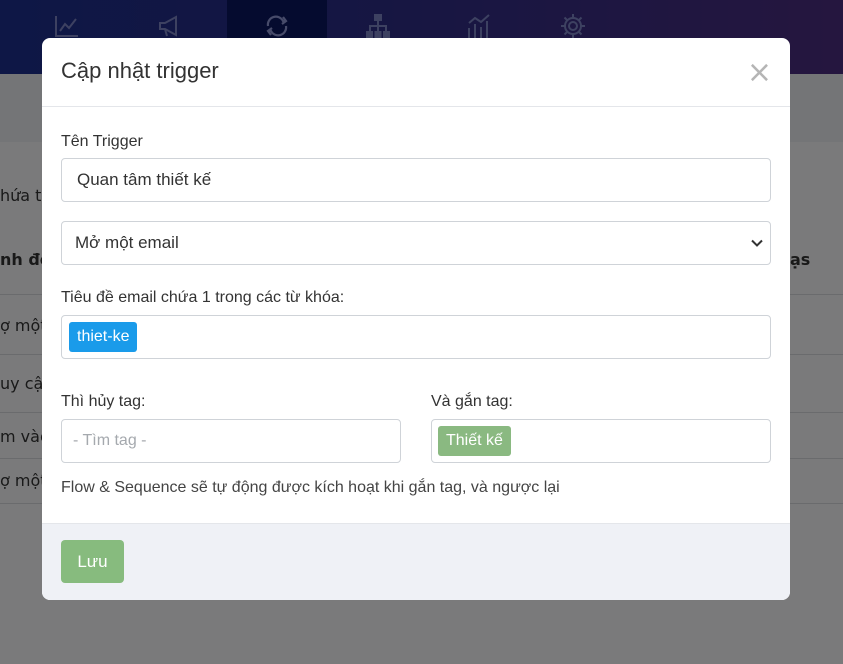  Describe the element at coordinates (416, 243) in the screenshot. I see `event-type-select: Mở một email` at that location.